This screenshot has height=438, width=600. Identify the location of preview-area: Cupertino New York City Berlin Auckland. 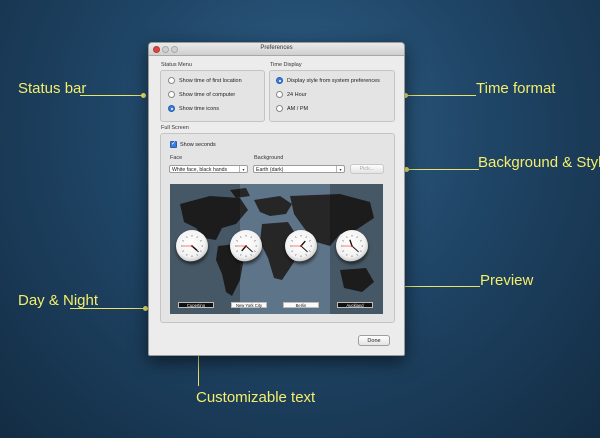
(276, 249).